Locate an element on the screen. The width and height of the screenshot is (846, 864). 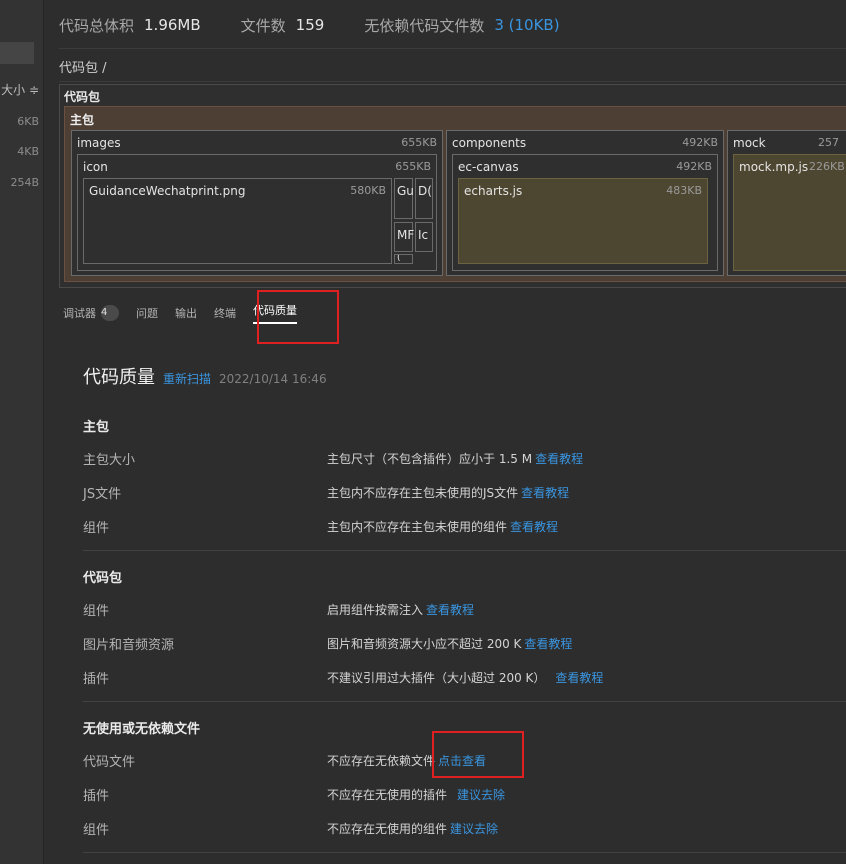
mock-name: mock is located at coordinates (749, 143).